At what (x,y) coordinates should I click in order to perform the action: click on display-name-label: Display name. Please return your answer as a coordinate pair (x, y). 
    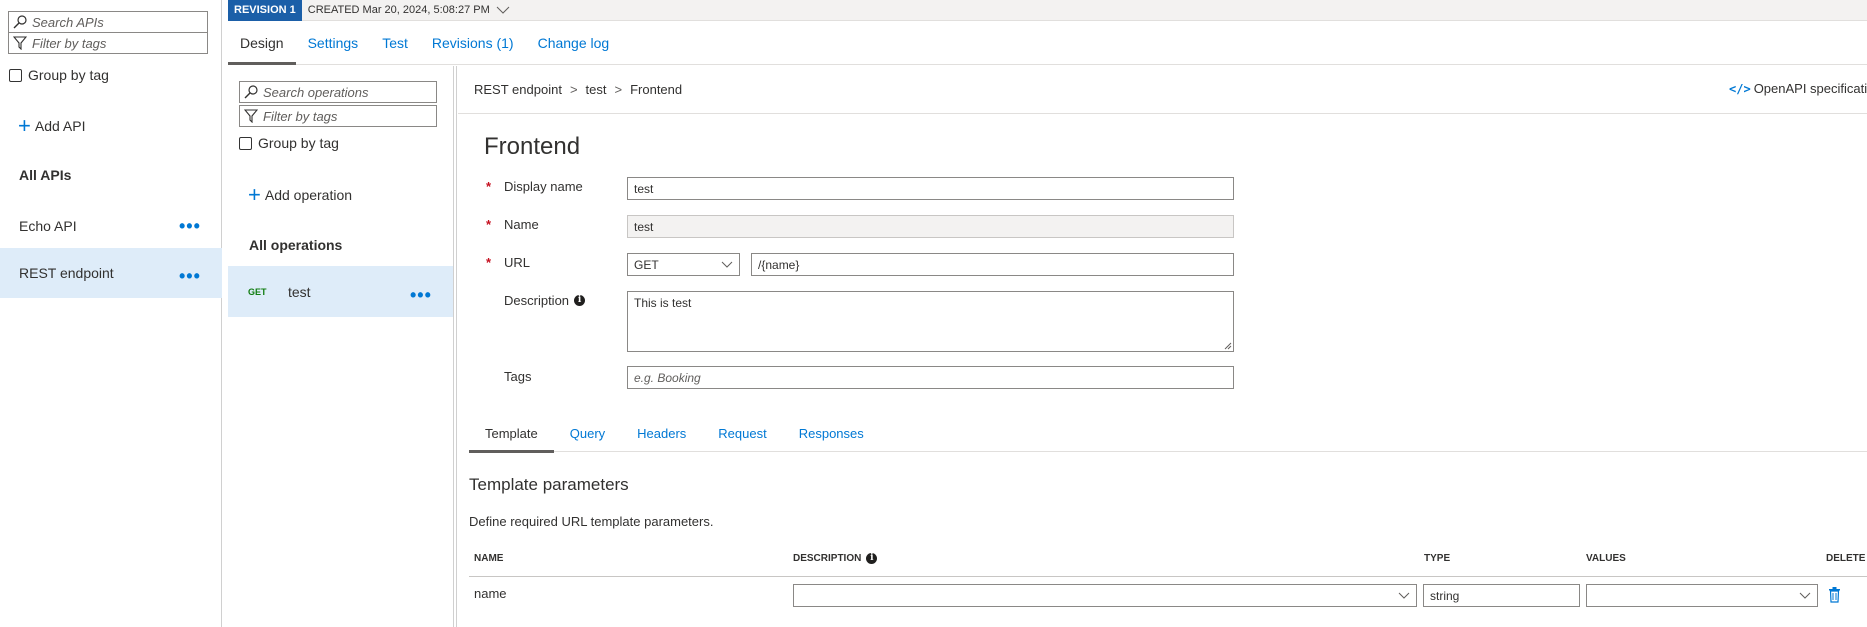
    Looking at the image, I should click on (543, 186).